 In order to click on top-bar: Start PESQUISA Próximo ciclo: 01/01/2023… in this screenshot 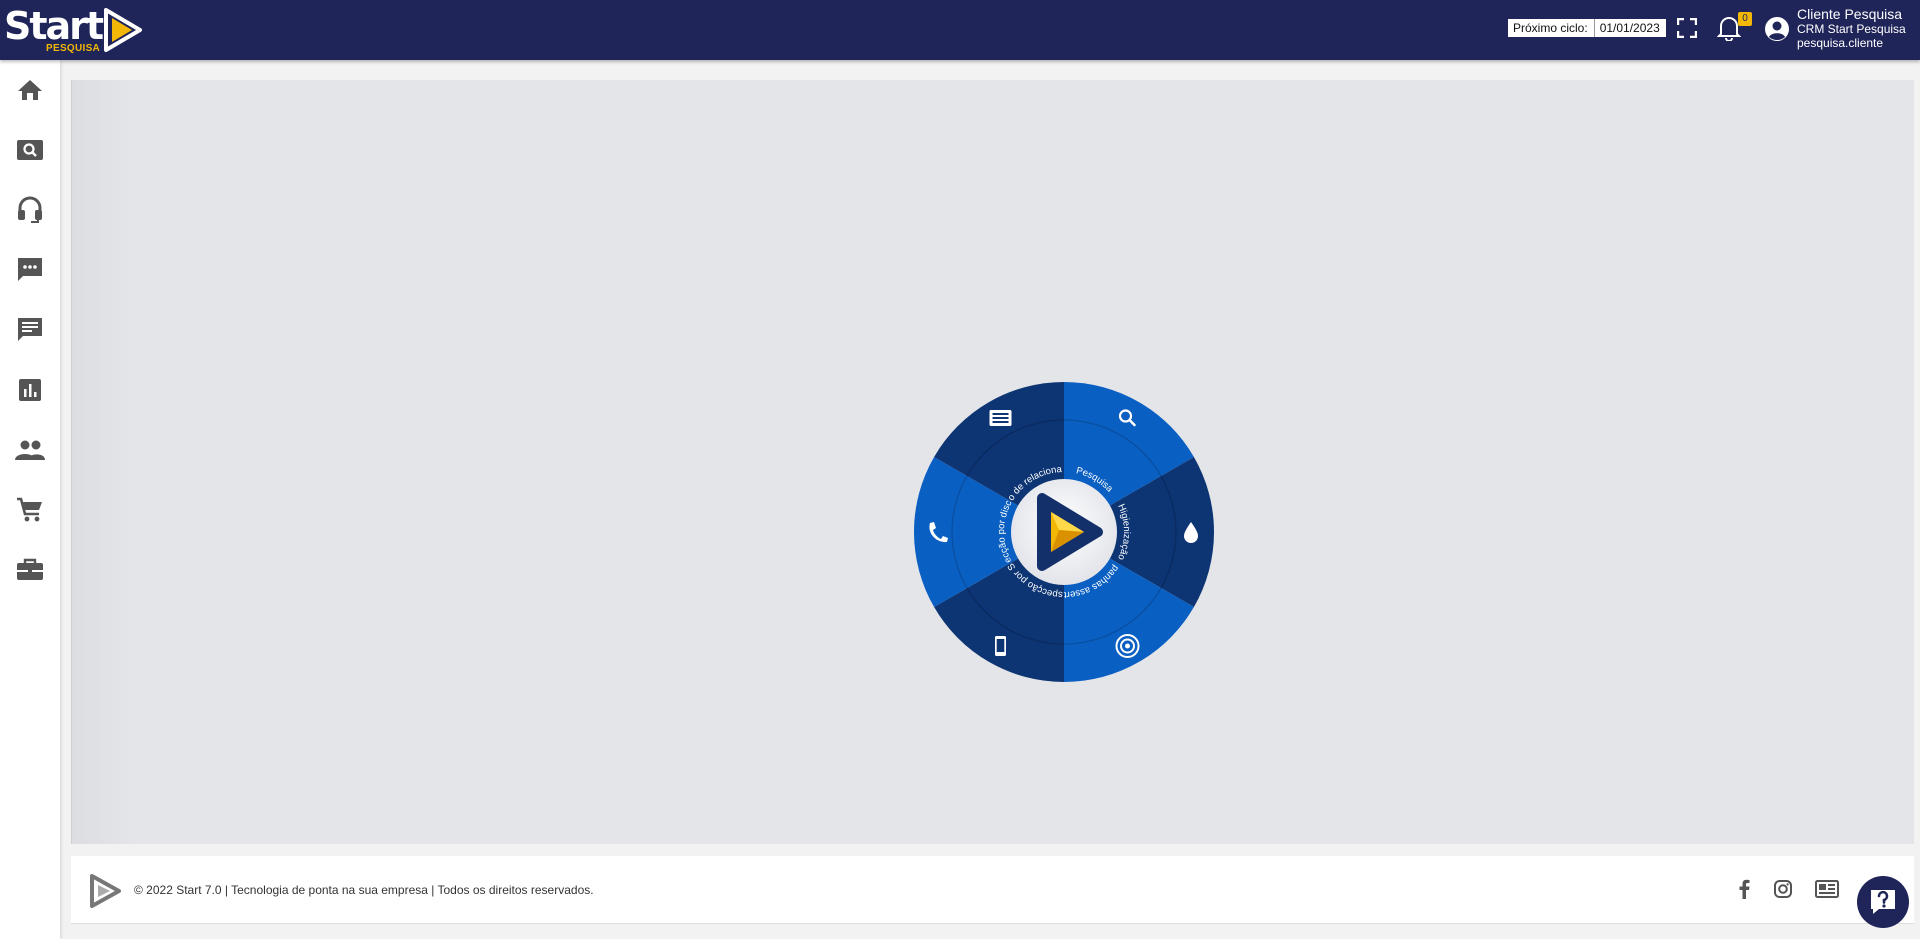, I will do `click(960, 30)`.